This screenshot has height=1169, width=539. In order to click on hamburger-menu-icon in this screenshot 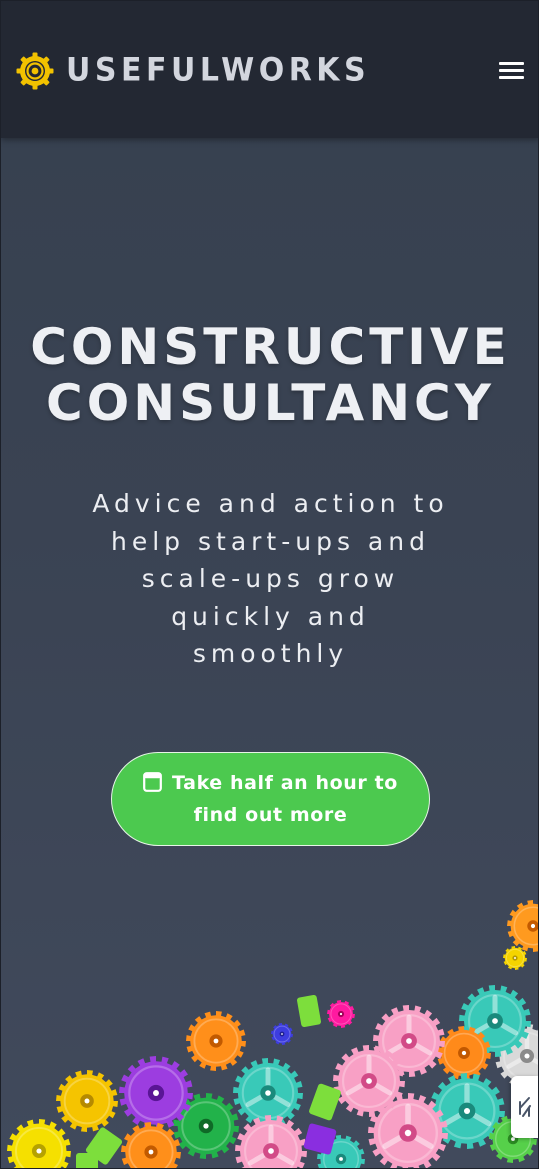, I will do `click(512, 70)`.